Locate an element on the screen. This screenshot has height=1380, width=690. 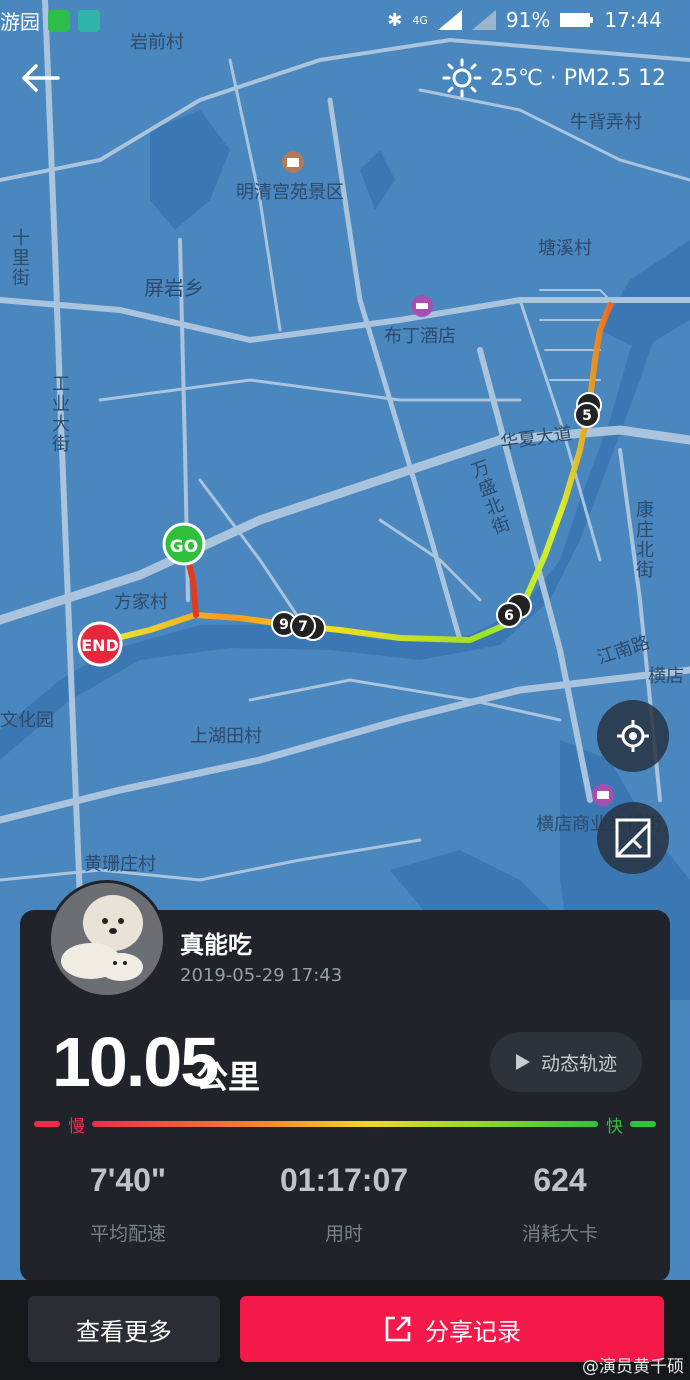
user-name: 真能吃 is located at coordinates (216, 945).